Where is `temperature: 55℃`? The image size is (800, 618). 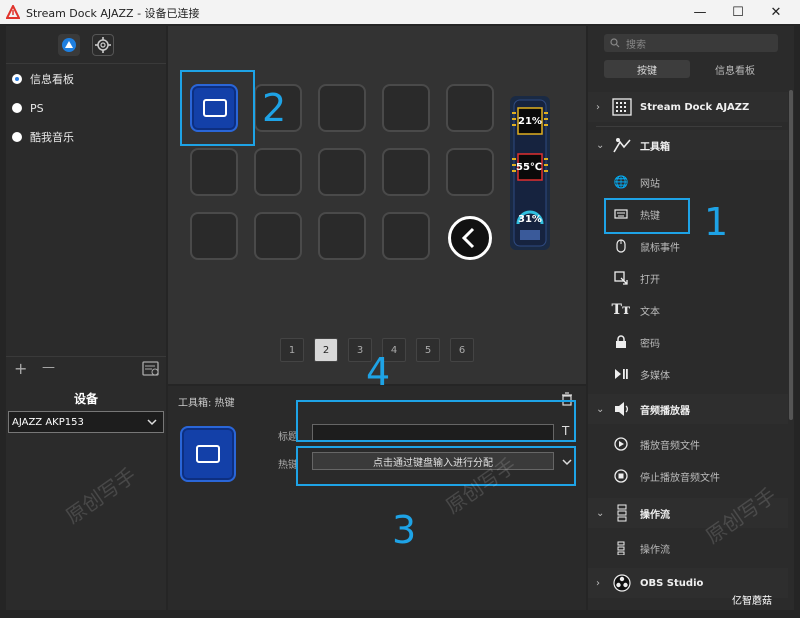
temperature: 55℃ is located at coordinates (529, 167).